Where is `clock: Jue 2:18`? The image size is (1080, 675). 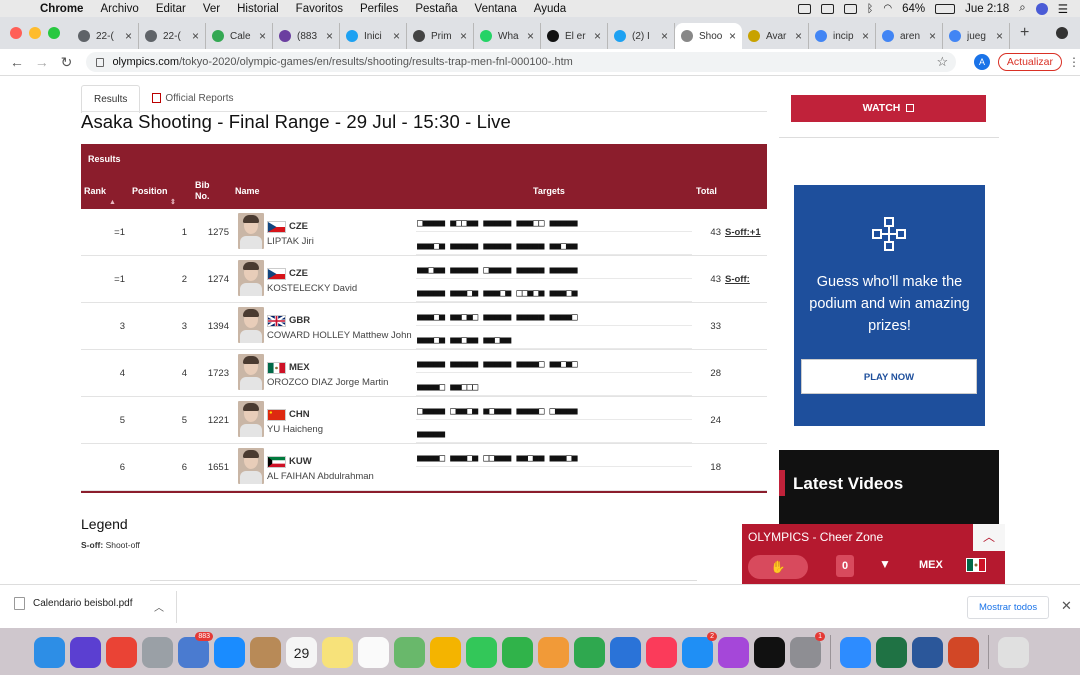 clock: Jue 2:18 is located at coordinates (987, 9).